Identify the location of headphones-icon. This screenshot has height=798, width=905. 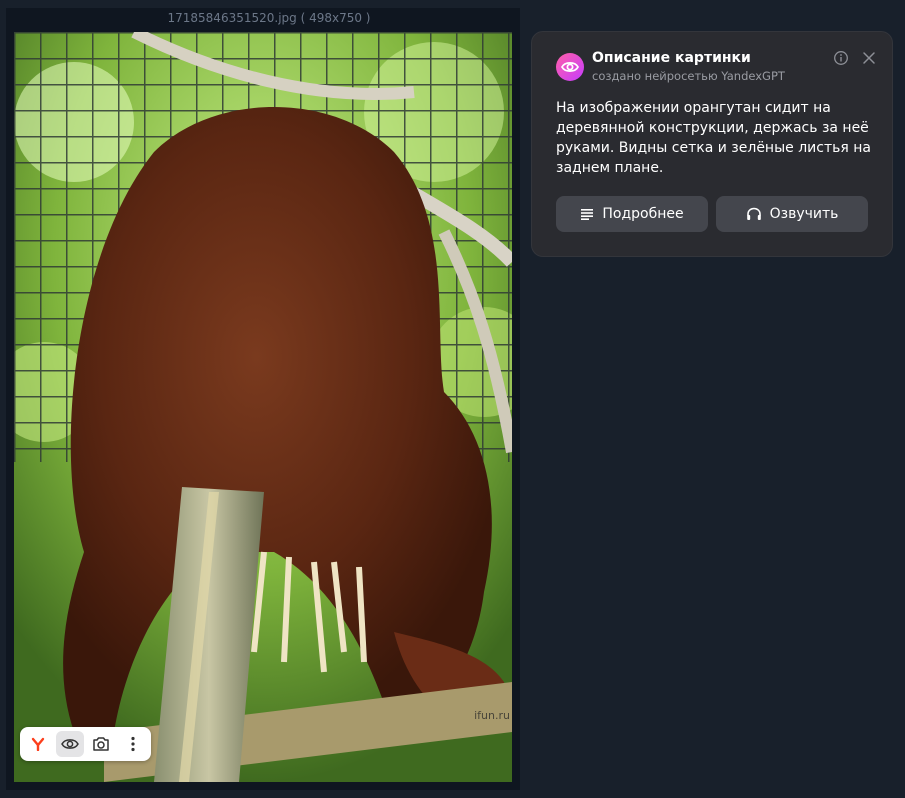
(753, 213).